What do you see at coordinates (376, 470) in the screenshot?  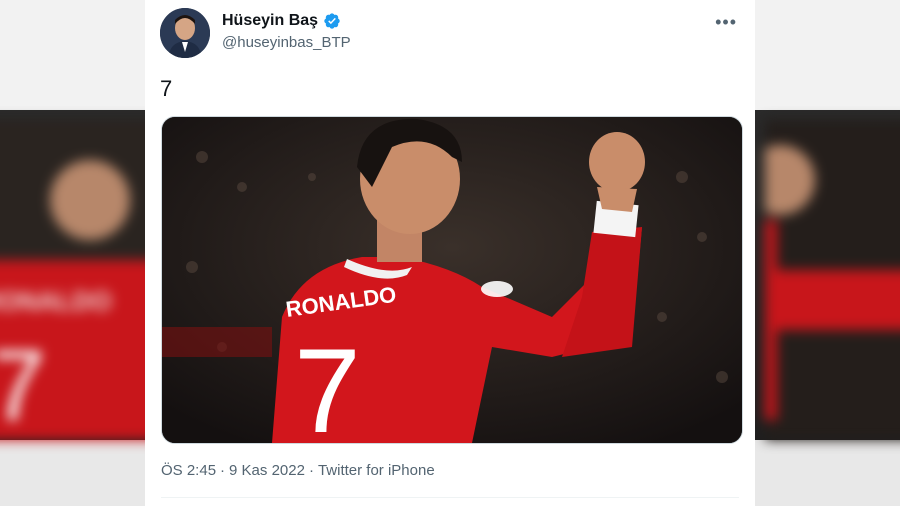 I see `tweet-source: Twitter for iPhone` at bounding box center [376, 470].